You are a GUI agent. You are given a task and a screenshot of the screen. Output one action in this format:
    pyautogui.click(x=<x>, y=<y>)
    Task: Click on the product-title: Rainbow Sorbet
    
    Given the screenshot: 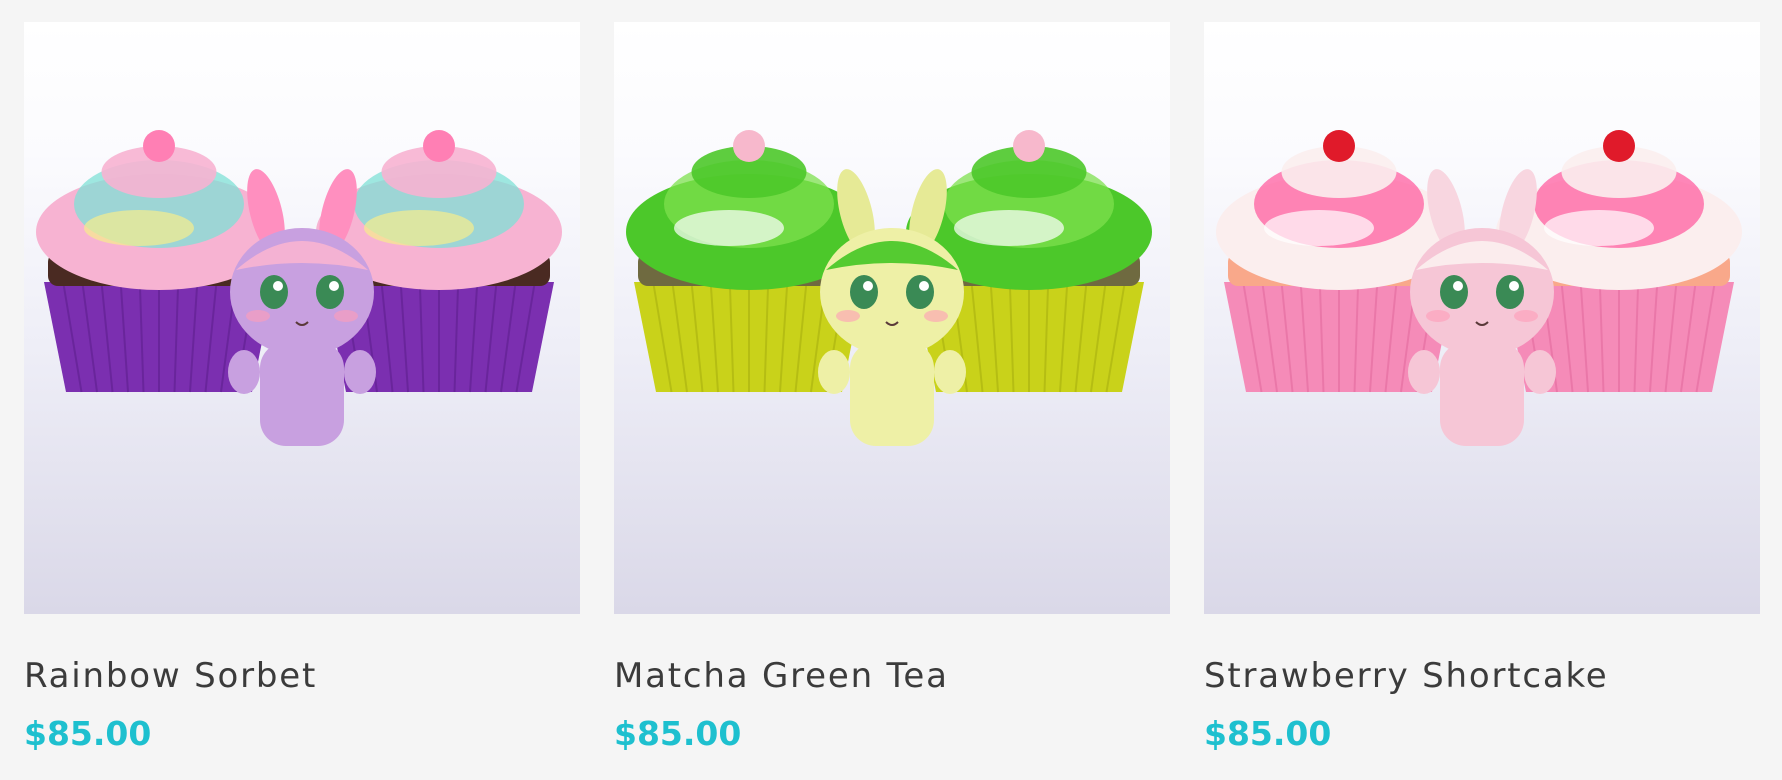 What is the action you would take?
    pyautogui.click(x=302, y=676)
    